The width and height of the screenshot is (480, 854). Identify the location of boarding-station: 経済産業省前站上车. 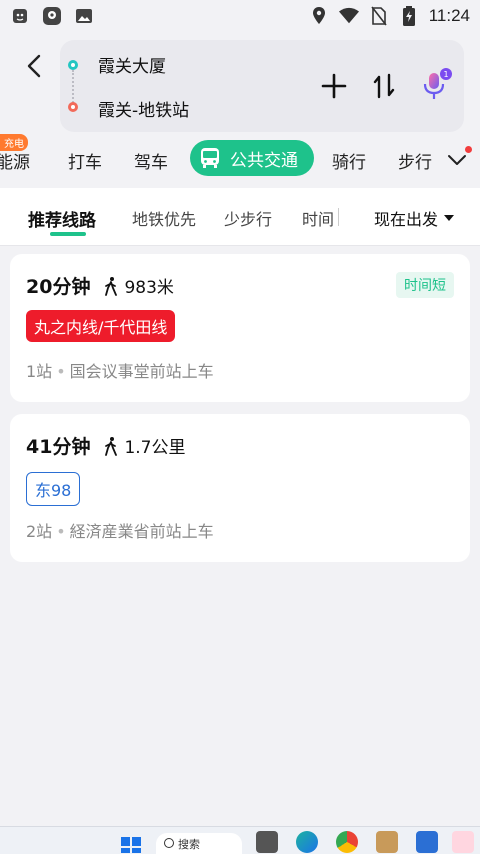
(141, 531).